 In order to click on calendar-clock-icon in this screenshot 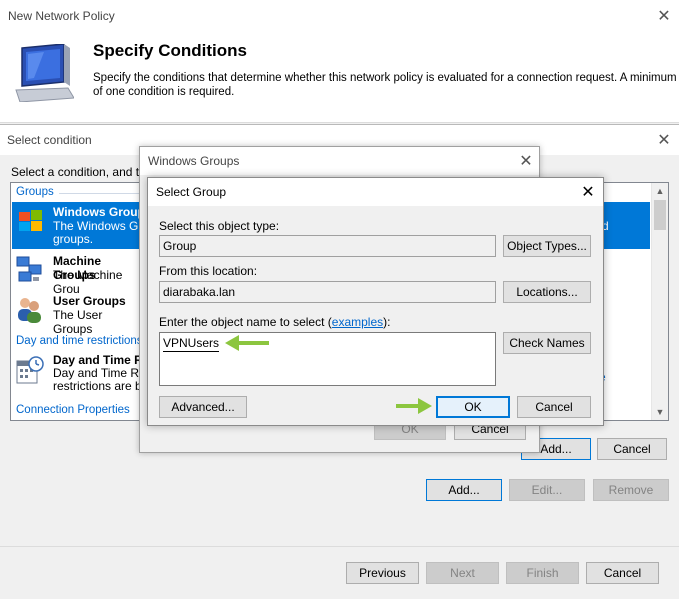, I will do `click(30, 371)`.